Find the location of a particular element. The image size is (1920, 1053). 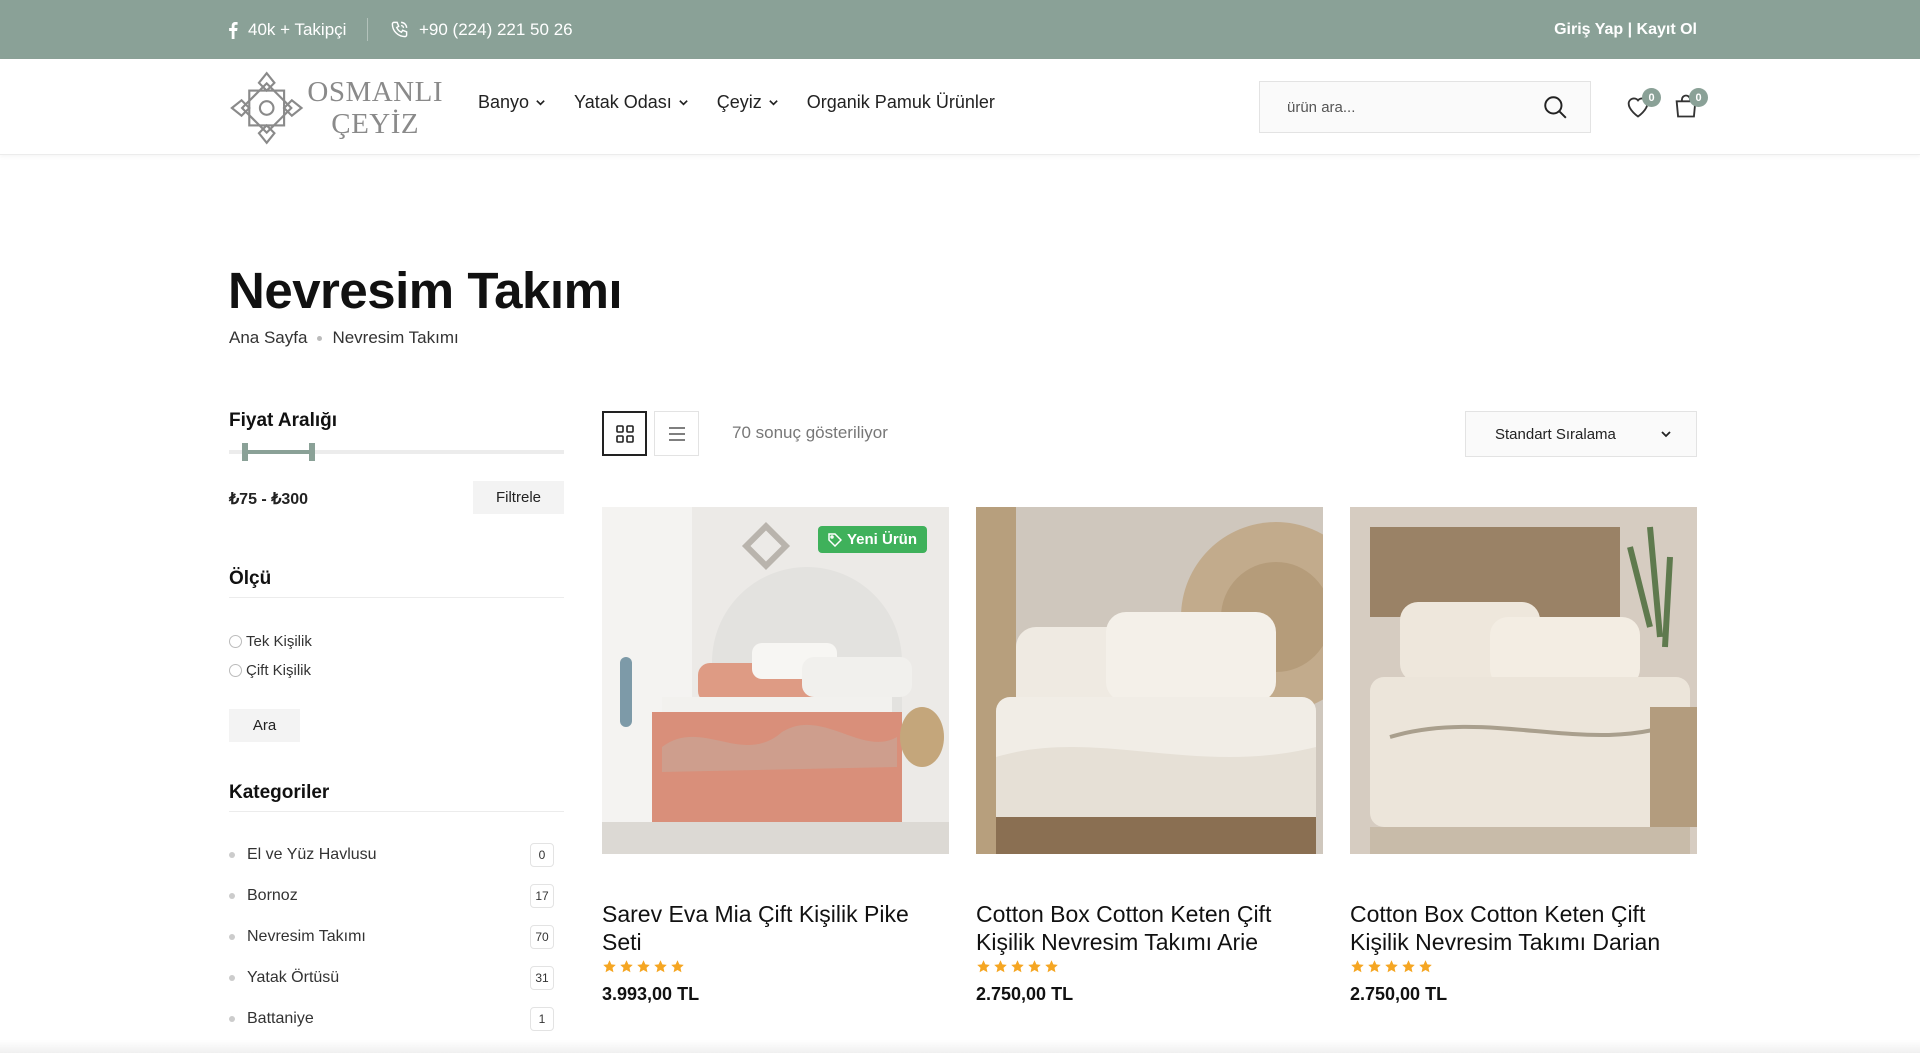

category-count: 1 is located at coordinates (542, 1019).